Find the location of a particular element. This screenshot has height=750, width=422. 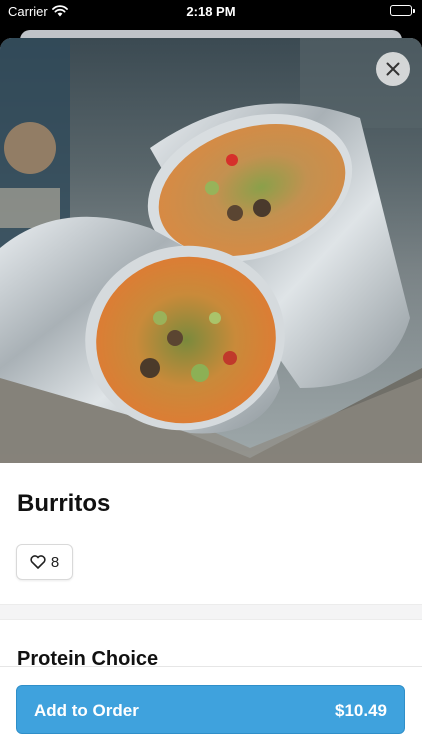

close-button is located at coordinates (393, 69).